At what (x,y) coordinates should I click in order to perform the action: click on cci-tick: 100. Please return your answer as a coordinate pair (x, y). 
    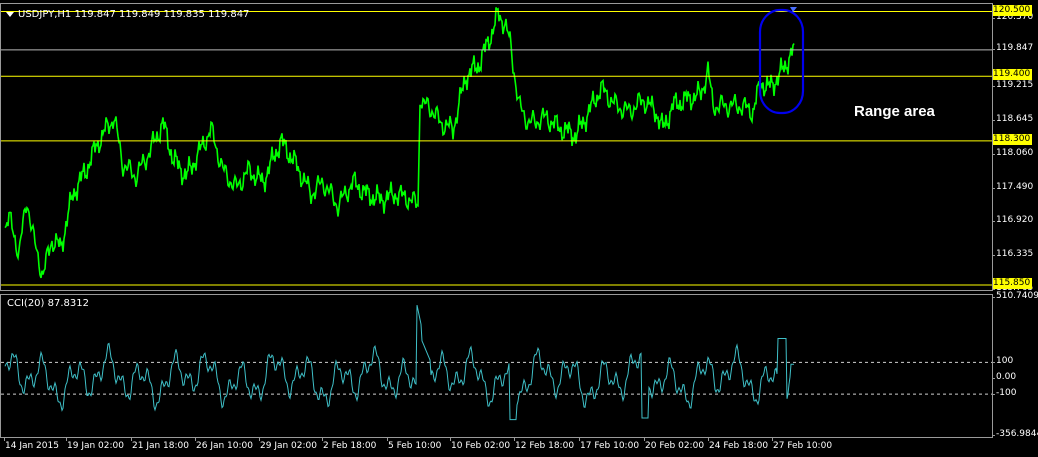
    Looking at the image, I should click on (1002, 361).